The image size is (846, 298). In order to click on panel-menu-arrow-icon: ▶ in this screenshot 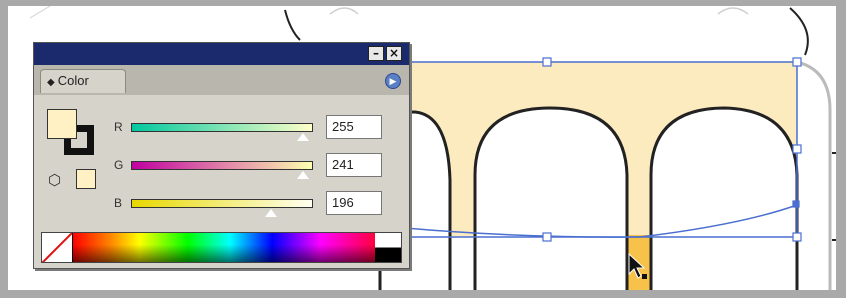, I will do `click(393, 81)`.